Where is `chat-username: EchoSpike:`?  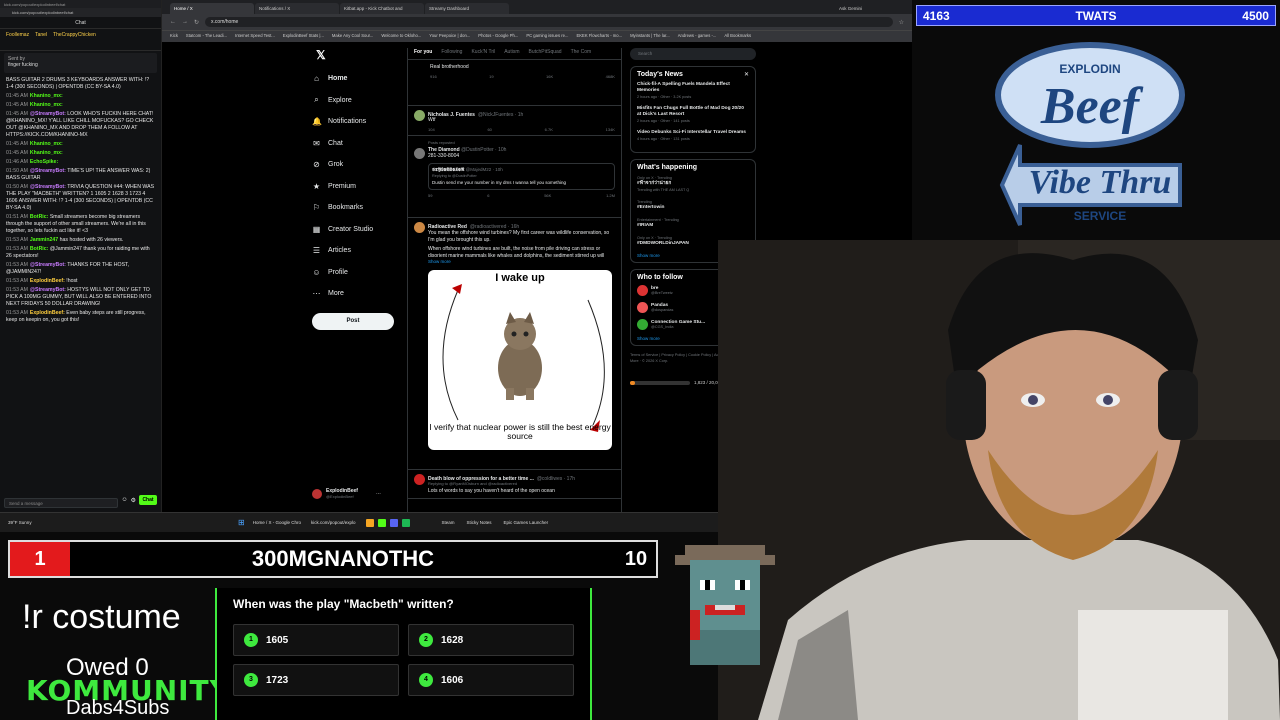 chat-username: EchoSpike: is located at coordinates (44, 162).